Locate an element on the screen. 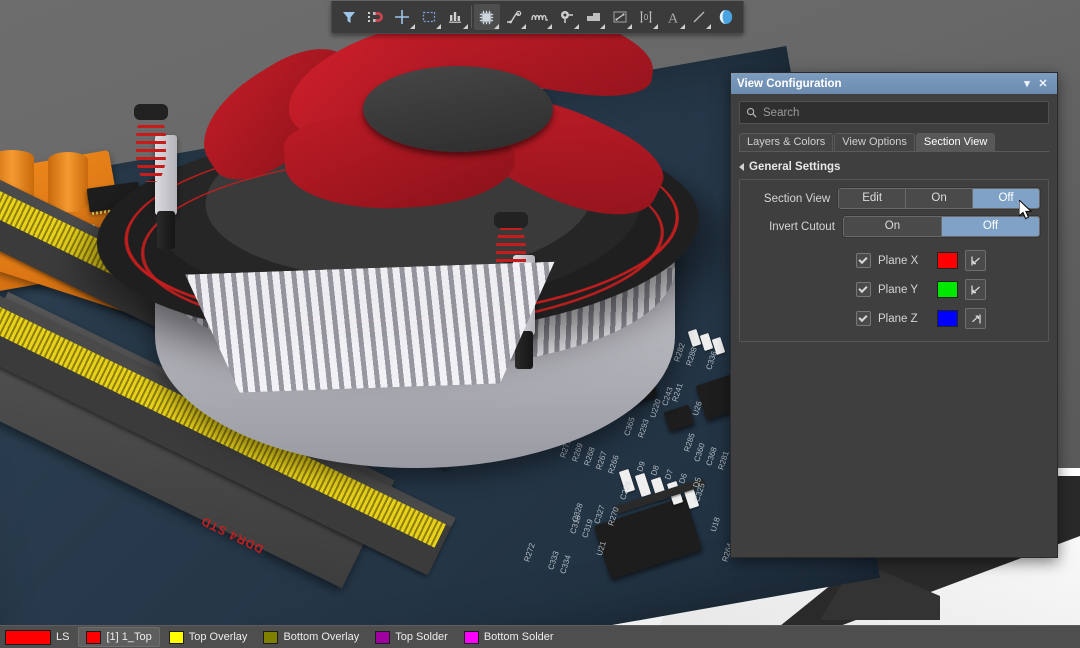 The width and height of the screenshot is (1080, 648). polygon-fill-icon is located at coordinates (593, 17).